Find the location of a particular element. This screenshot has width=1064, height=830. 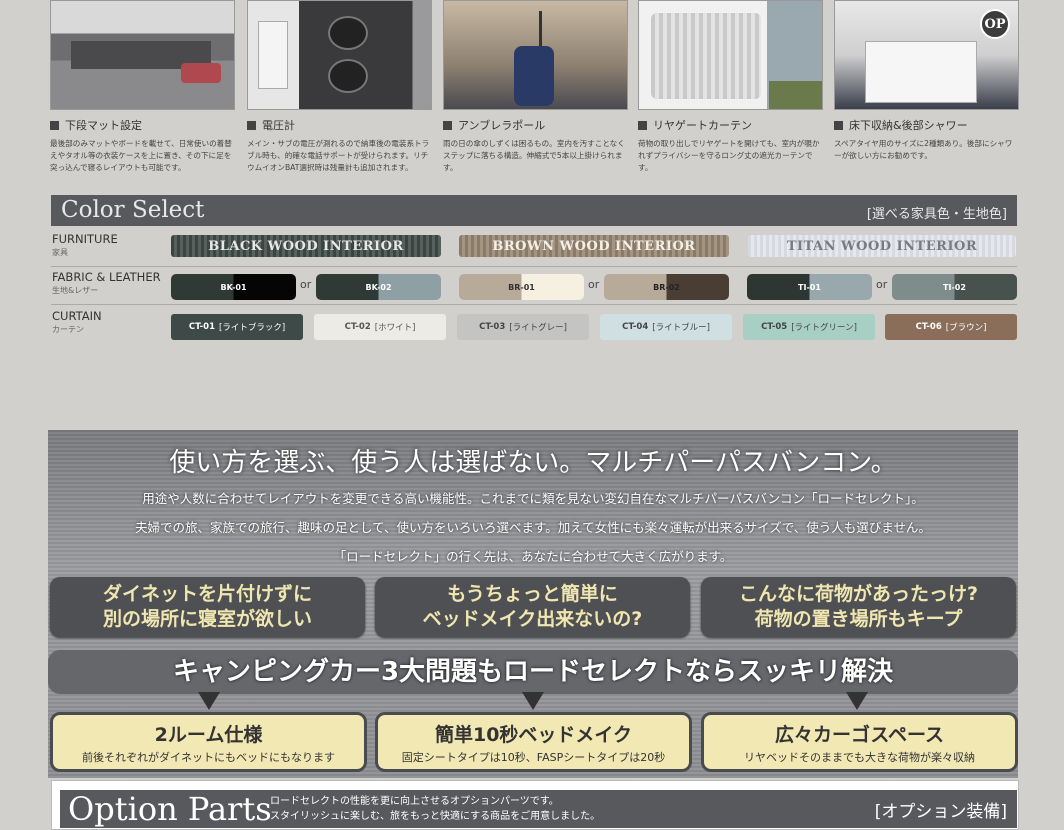

feature-title: 電圧計 is located at coordinates (278, 125).